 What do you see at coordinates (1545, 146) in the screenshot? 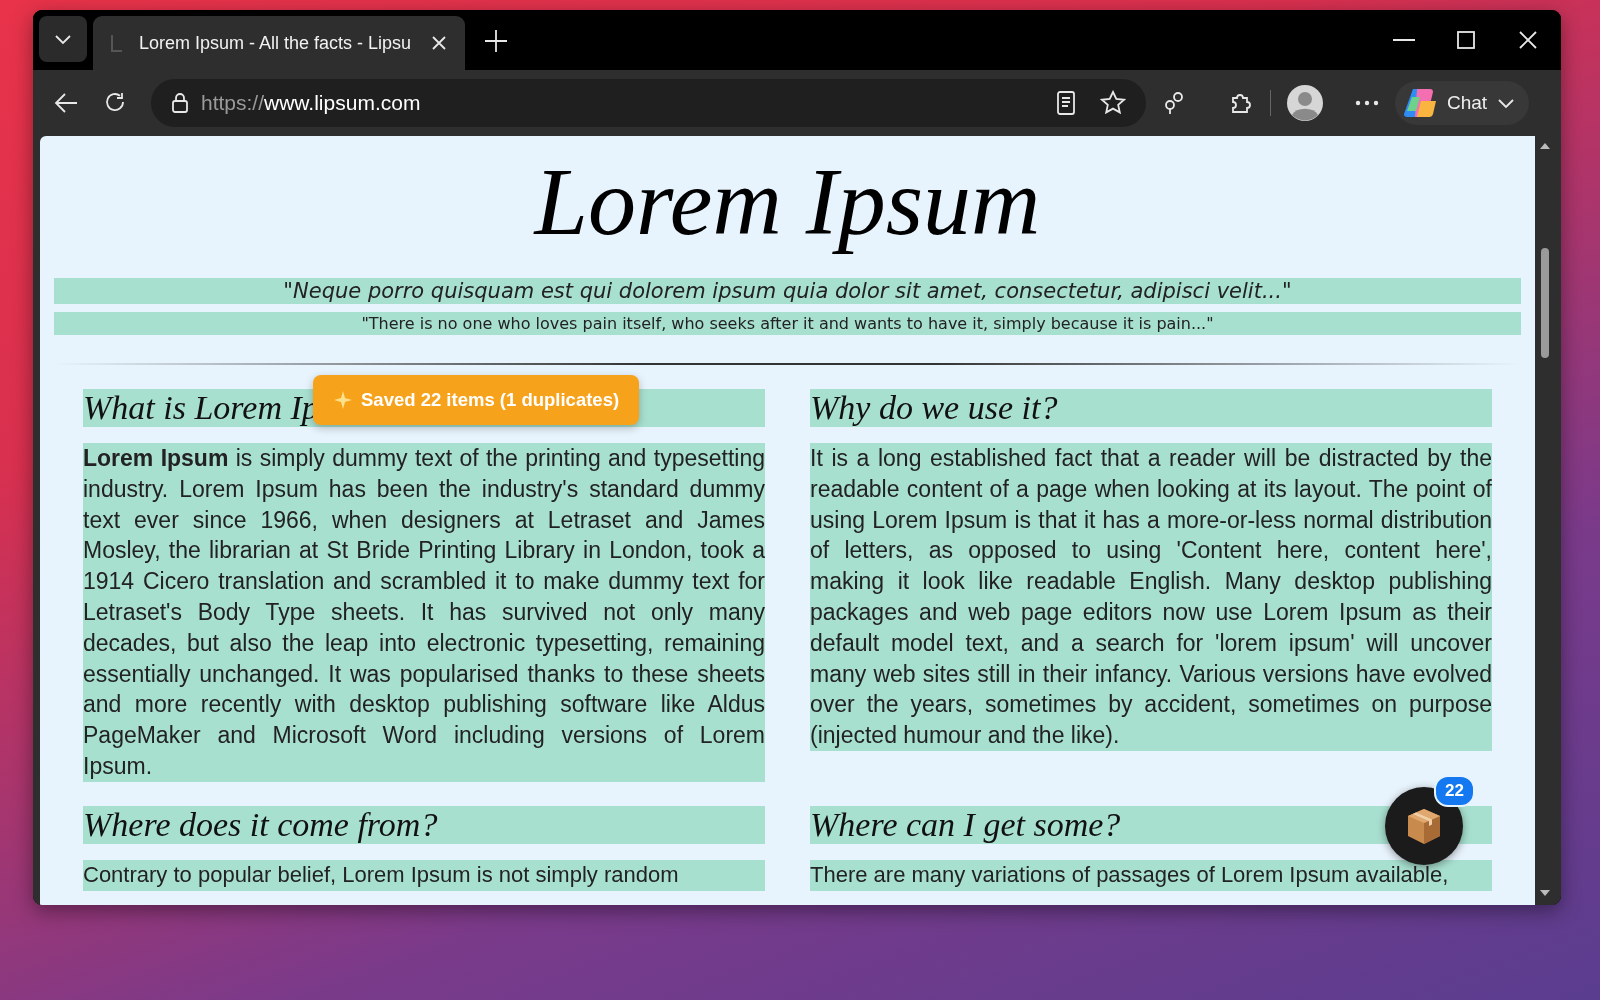
I see `scroll-up-icon` at bounding box center [1545, 146].